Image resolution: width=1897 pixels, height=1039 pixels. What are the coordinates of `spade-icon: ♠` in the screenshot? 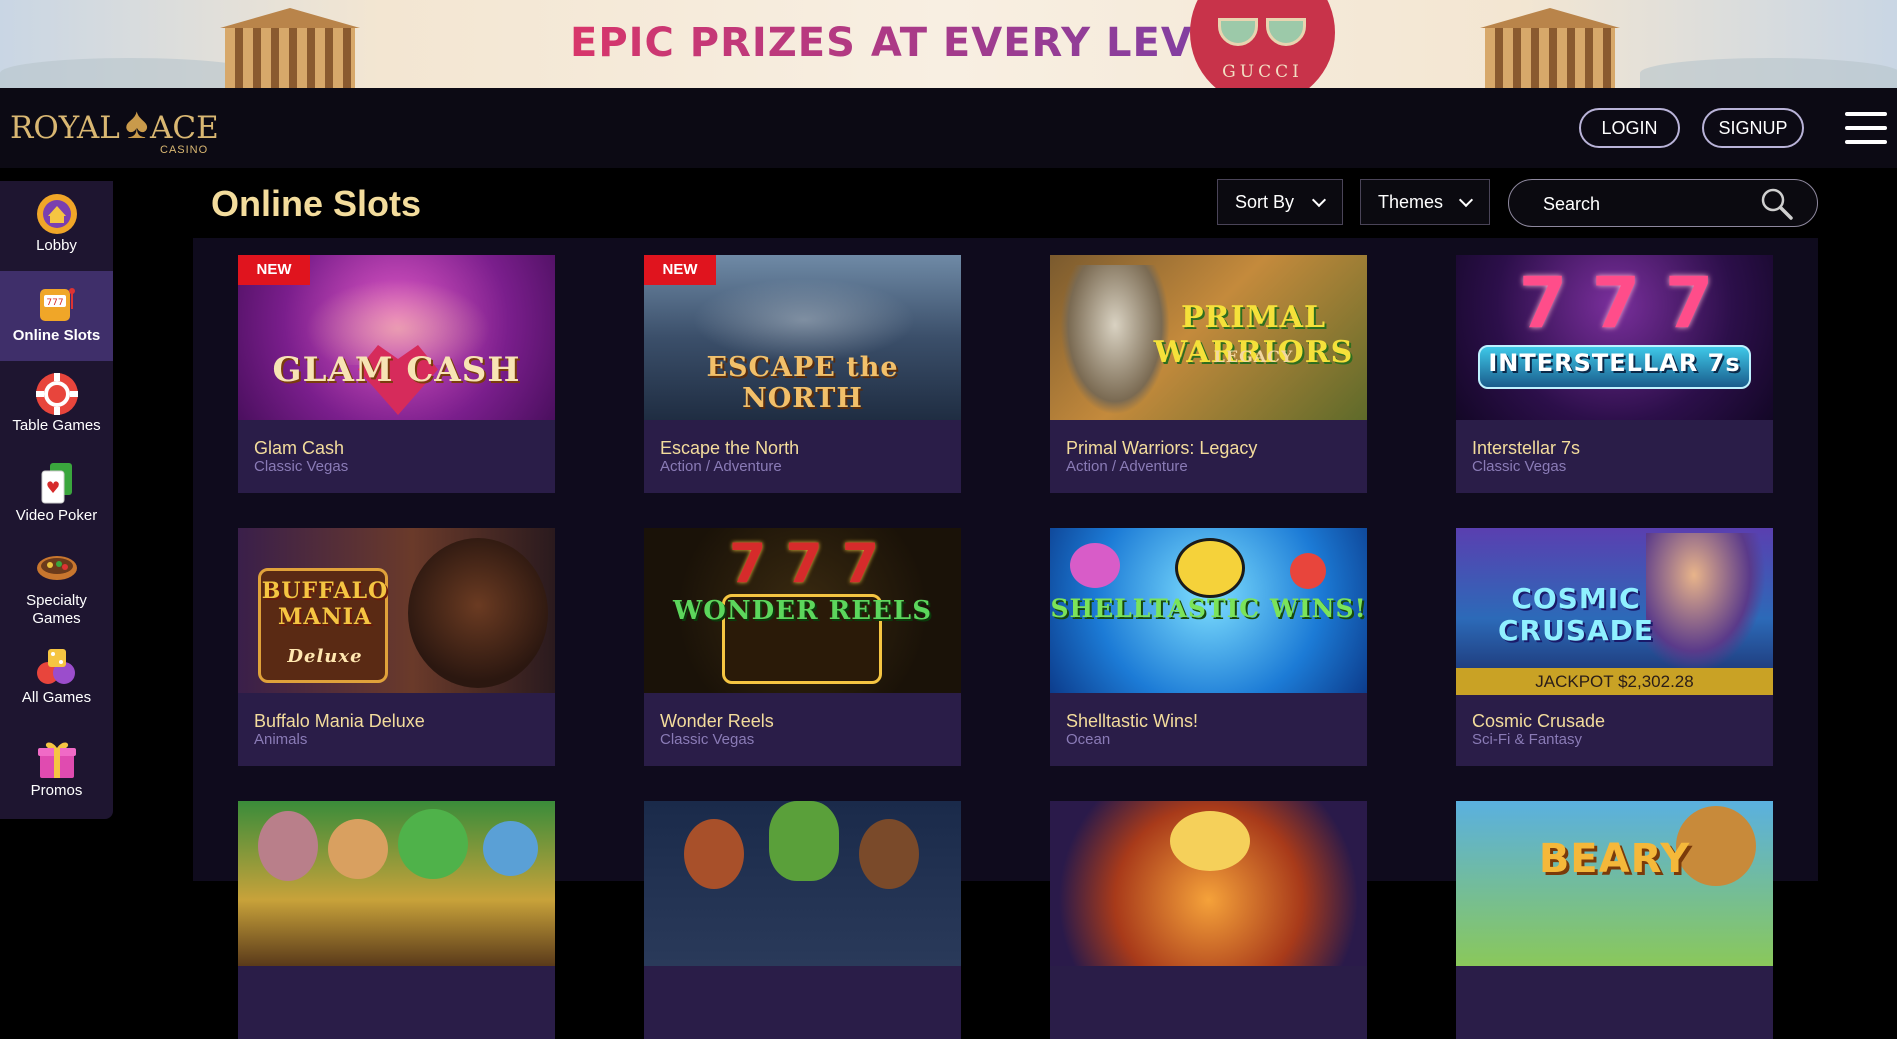 It's located at (137, 123).